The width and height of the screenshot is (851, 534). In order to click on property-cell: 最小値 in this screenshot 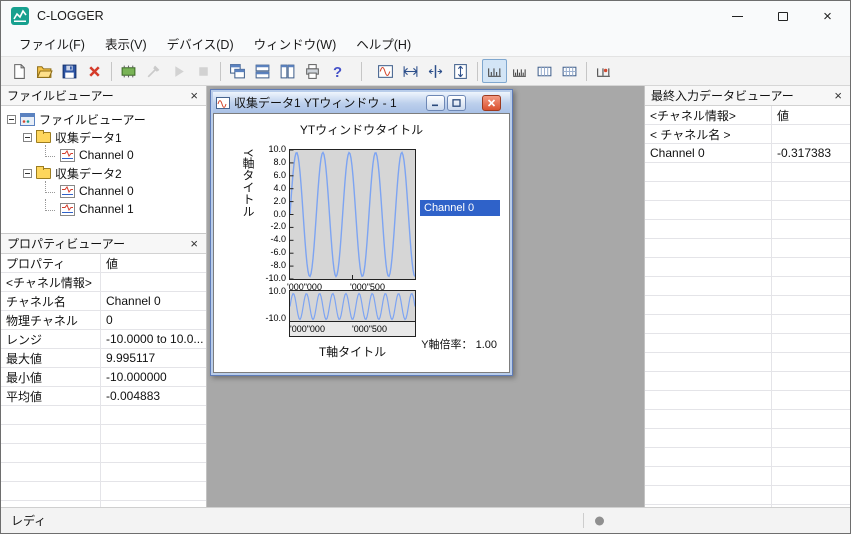, I will do `click(51, 377)`.